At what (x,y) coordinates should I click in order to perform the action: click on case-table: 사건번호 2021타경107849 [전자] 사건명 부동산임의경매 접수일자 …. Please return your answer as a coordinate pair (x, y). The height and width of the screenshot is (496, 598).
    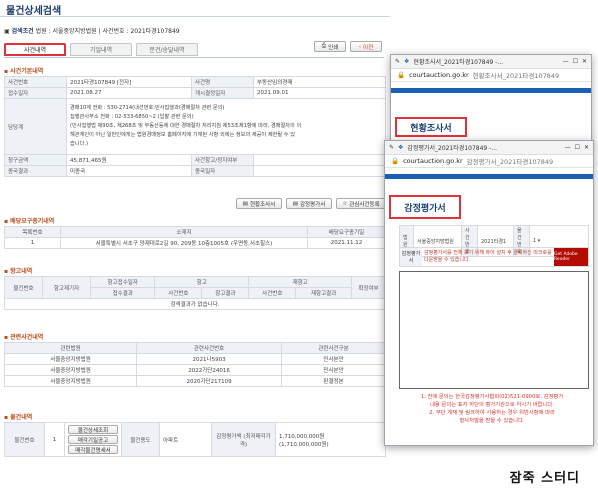
    Looking at the image, I should click on (195, 126).